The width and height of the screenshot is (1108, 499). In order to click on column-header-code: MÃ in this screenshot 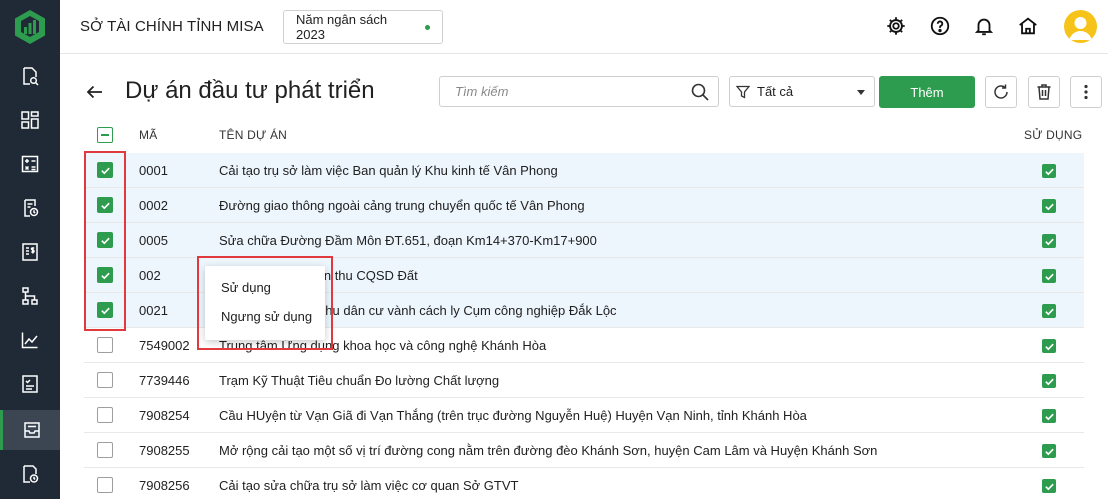, I will do `click(148, 135)`.